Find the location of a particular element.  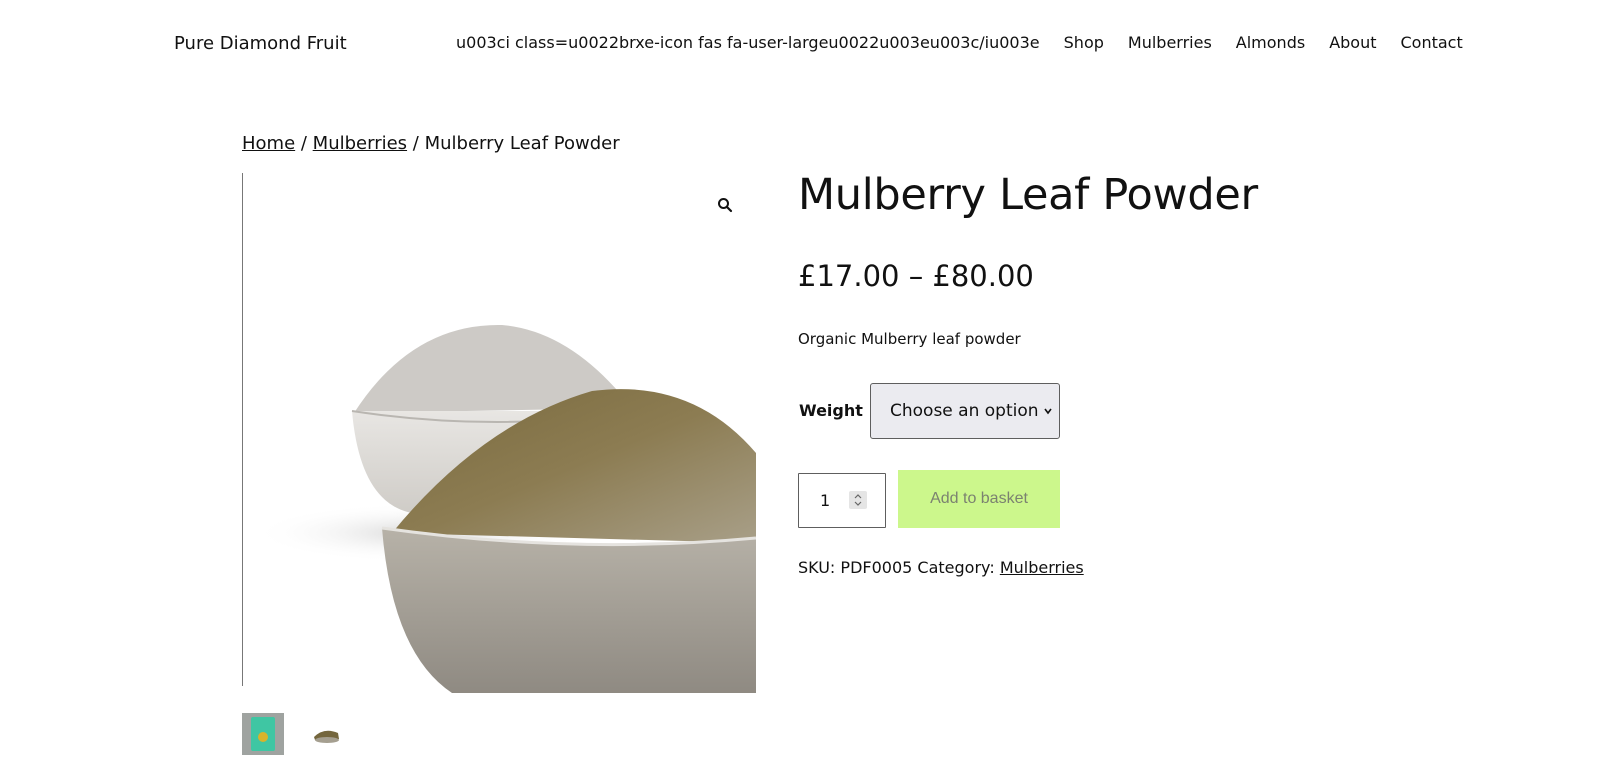

short-description: Organic Mulberry leaf powder is located at coordinates (909, 339).